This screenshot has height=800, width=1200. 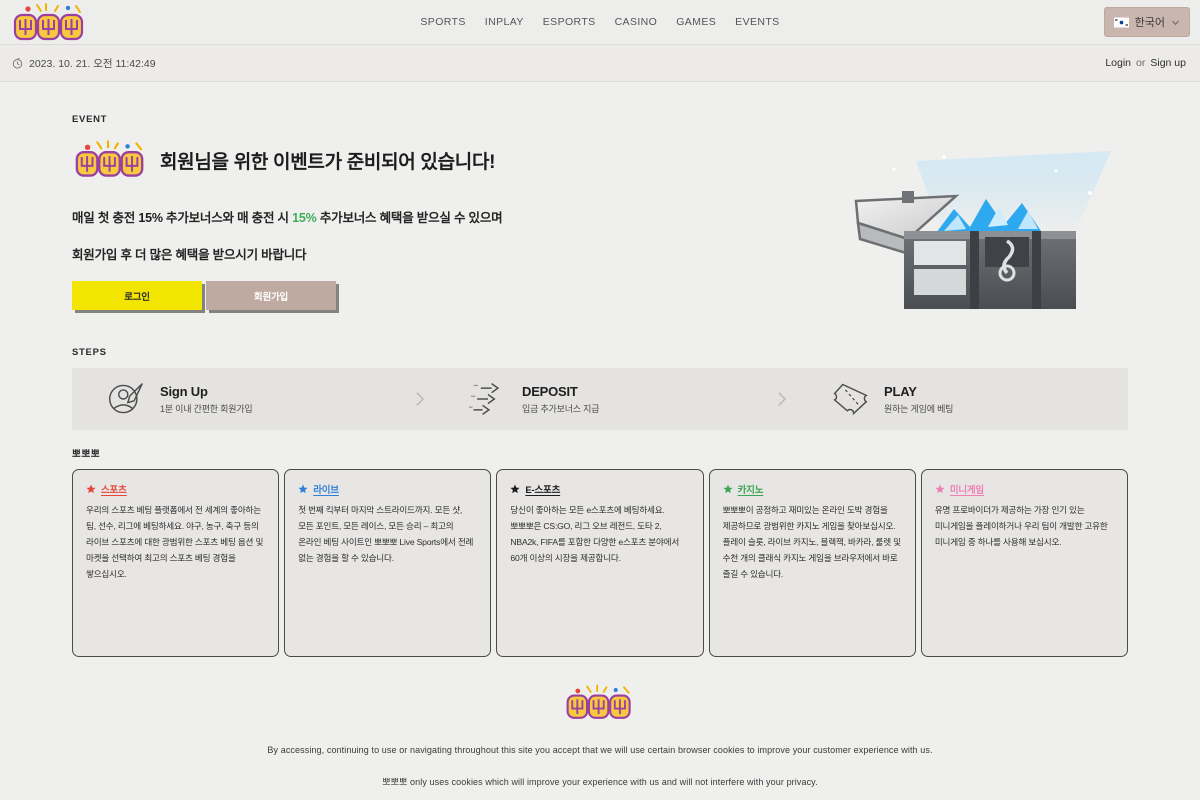 I want to click on step-deposit-texts: DEPOSIT 입금 추가보너스 지급, so click(x=561, y=399).